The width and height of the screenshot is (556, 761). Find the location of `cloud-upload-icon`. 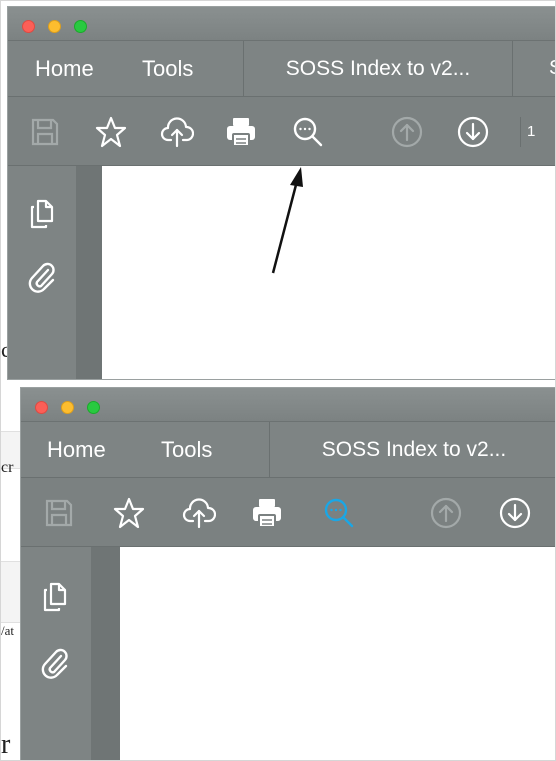

cloud-upload-icon is located at coordinates (199, 513).